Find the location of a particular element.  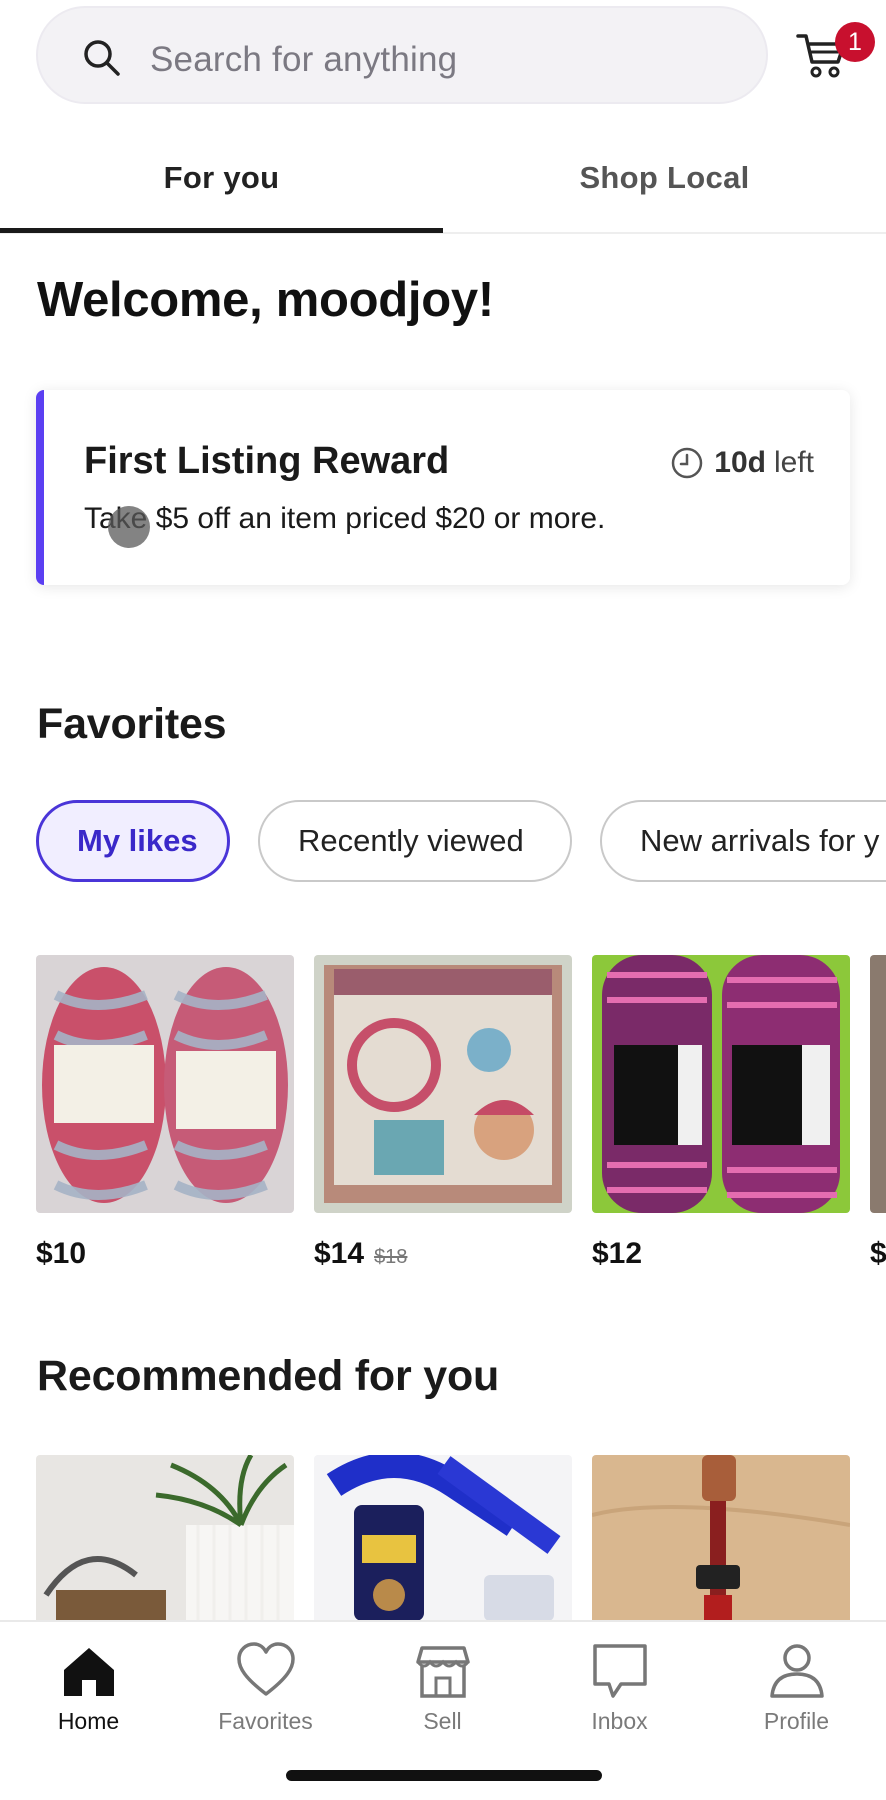

product-price: $12 is located at coordinates (617, 1253).